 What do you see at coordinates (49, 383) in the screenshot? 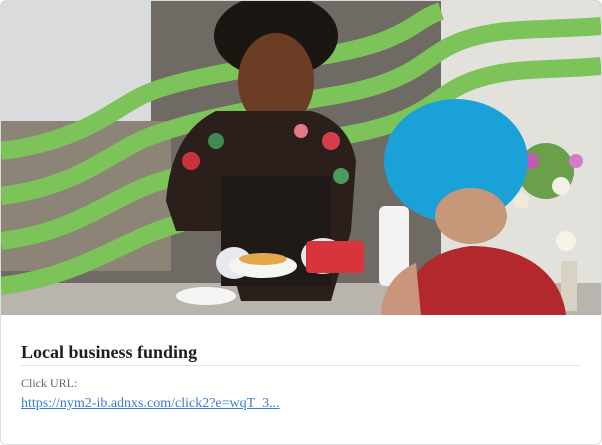
I see `click-url-label: Click URL:` at bounding box center [49, 383].